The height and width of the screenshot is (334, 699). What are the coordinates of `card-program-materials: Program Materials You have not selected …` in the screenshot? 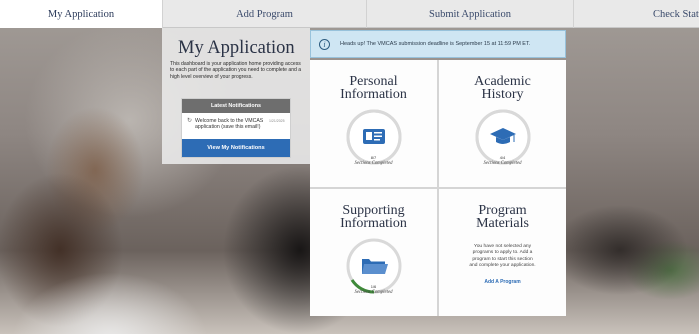 It's located at (502, 252).